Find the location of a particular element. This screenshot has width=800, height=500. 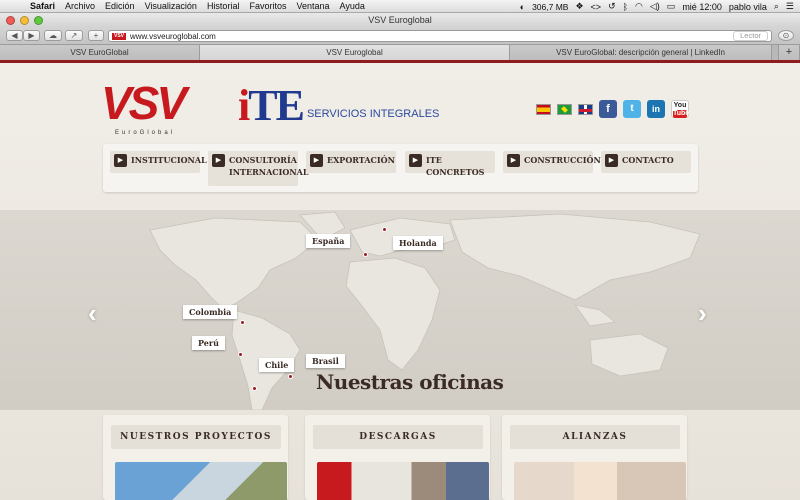

alliances-people-image is located at coordinates (600, 481).